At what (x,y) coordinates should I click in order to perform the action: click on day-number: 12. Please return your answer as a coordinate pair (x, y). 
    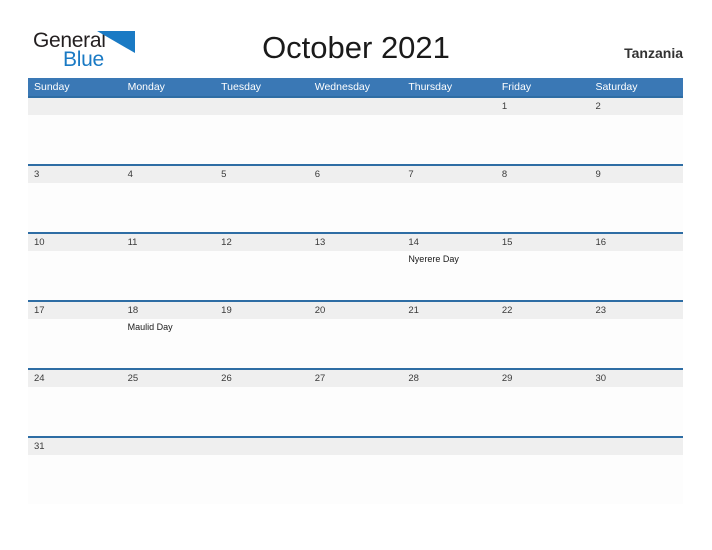
    Looking at the image, I should click on (262, 242).